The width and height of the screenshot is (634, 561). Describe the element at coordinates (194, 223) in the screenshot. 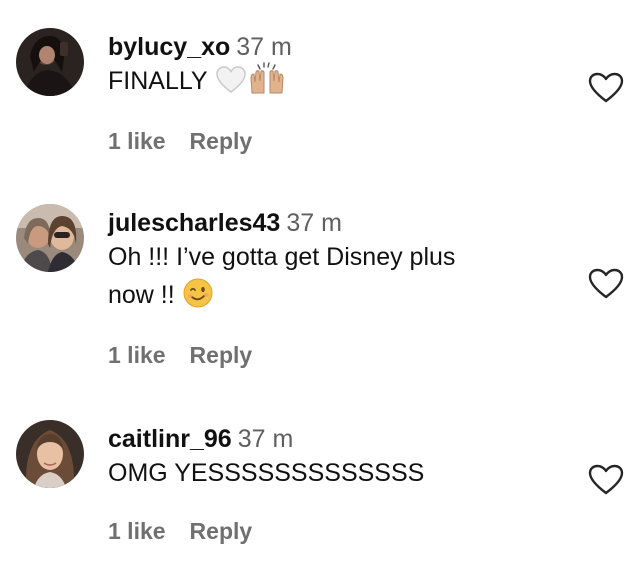

I see `username: julescharles43` at that location.